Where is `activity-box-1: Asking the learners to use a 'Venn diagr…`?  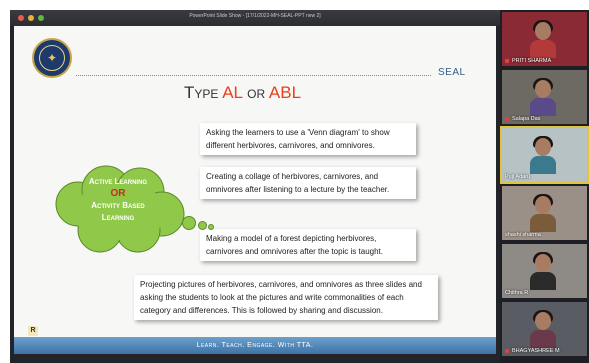 activity-box-1: Asking the learners to use a 'Venn diagr… is located at coordinates (308, 139).